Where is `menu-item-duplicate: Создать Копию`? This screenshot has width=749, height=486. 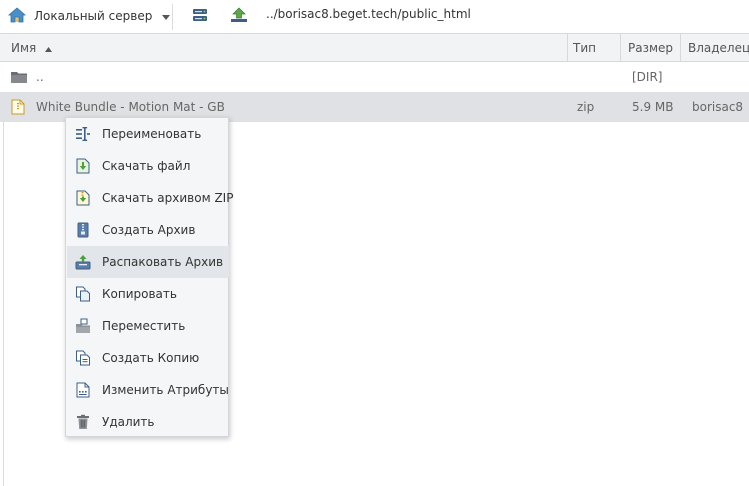
menu-item-duplicate: Создать Копию is located at coordinates (148, 358).